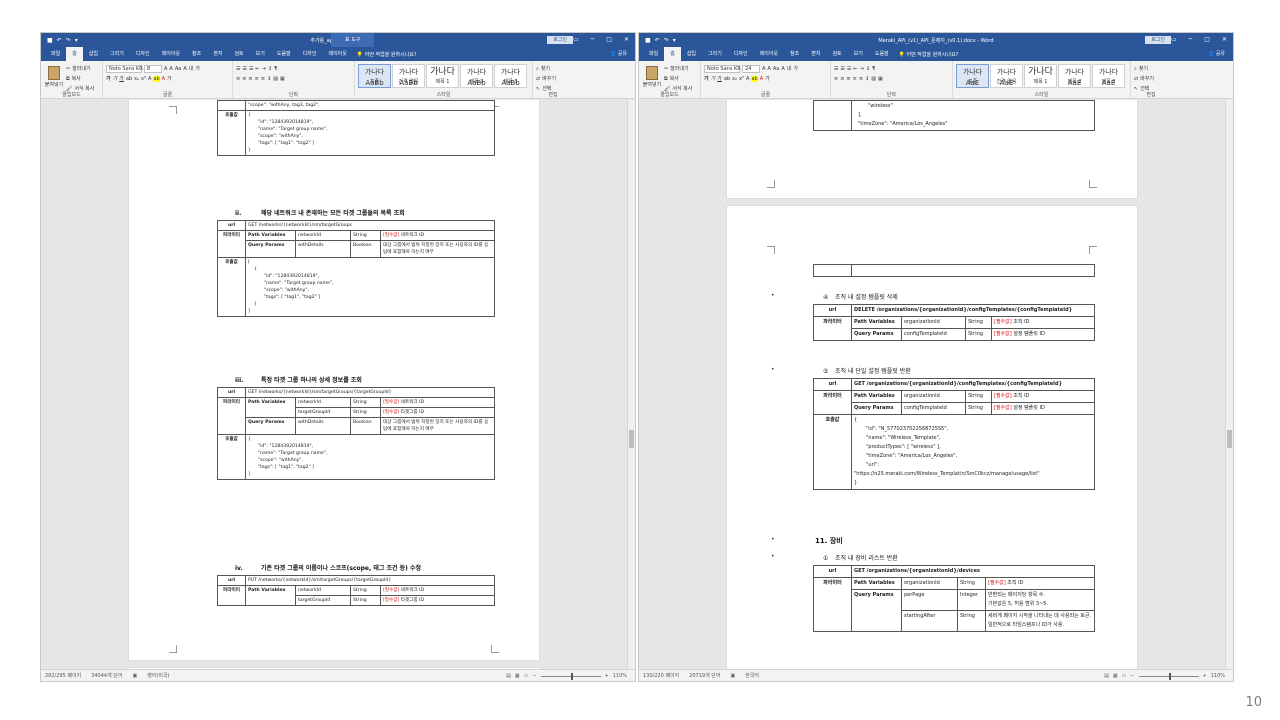 This screenshot has height=720, width=1280. I want to click on print-layout-icon: ▦, so click(1115, 675).